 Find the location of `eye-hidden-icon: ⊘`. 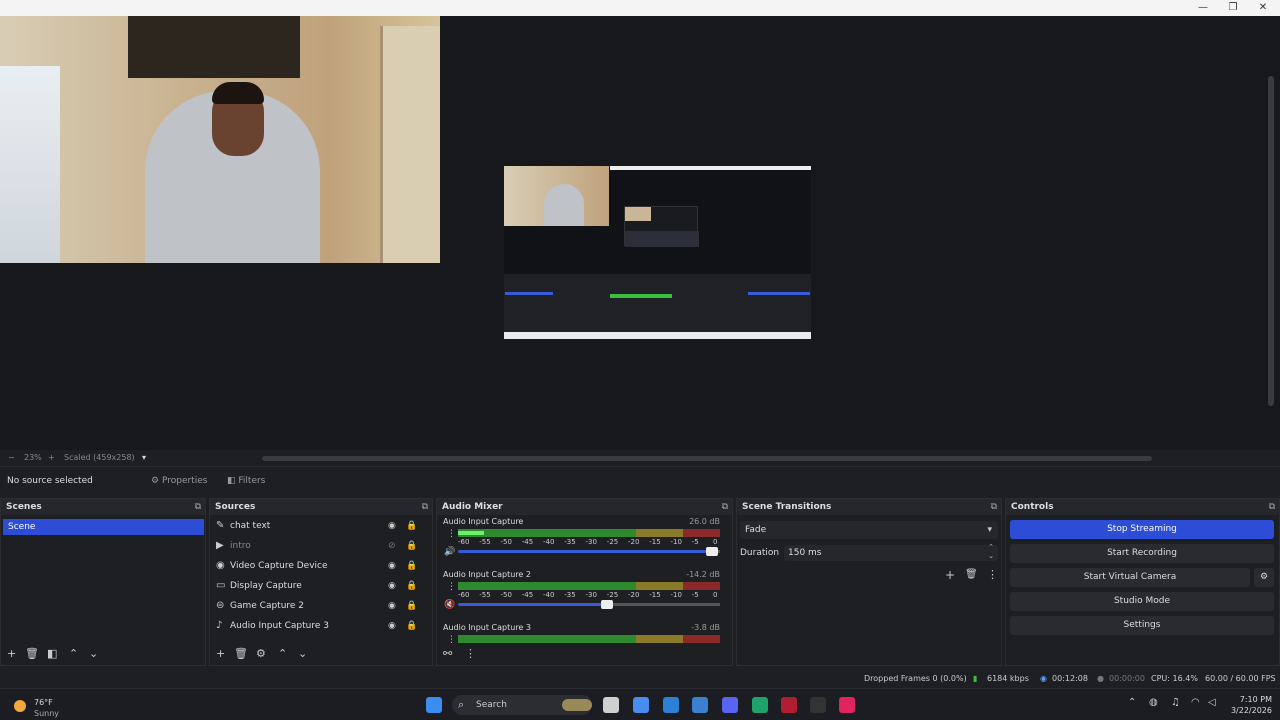

eye-hidden-icon: ⊘ is located at coordinates (392, 546).